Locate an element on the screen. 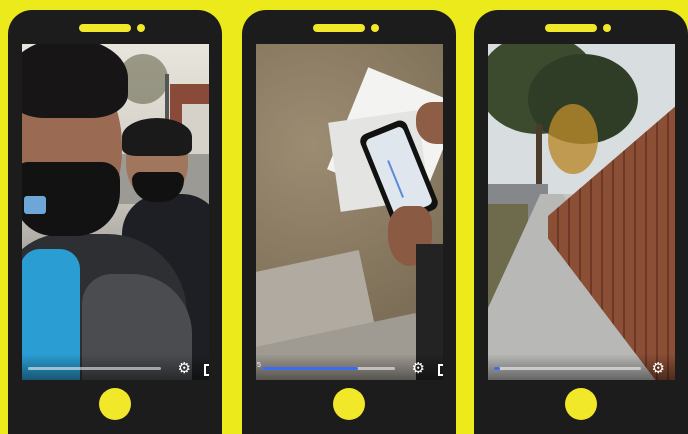  mask-logo is located at coordinates (35, 205).